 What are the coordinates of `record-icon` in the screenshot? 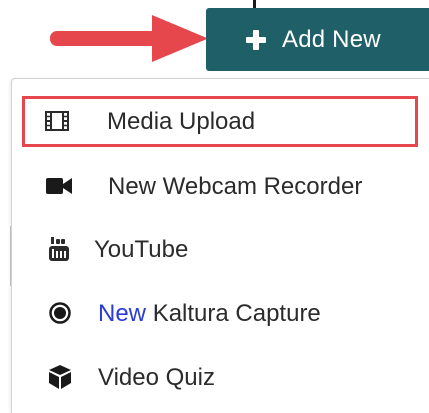 It's located at (60, 313).